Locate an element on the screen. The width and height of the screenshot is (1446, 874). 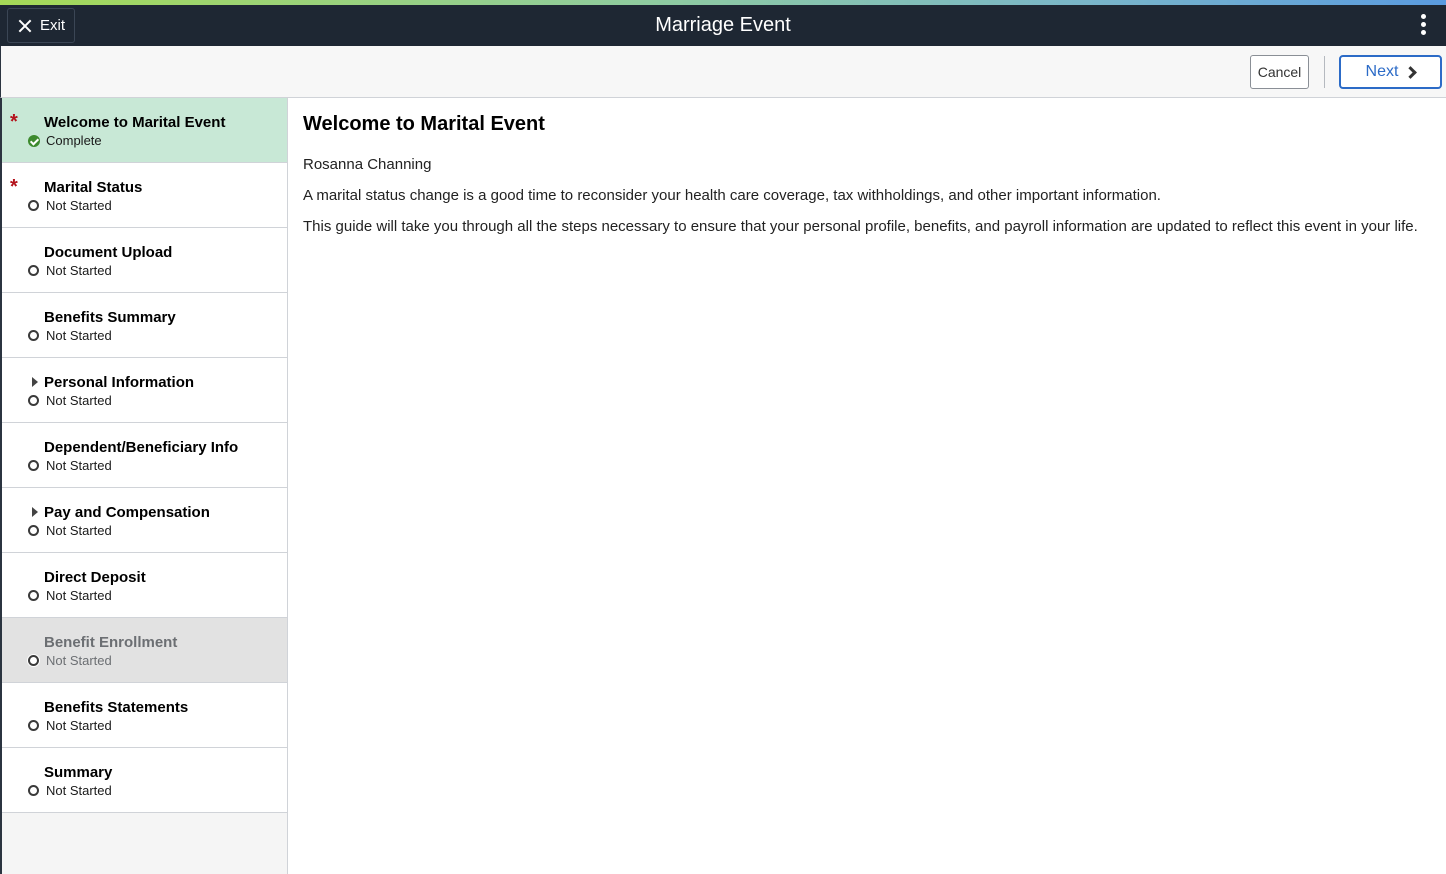
step-item: * Marital Status Not Started is located at coordinates (144, 195).